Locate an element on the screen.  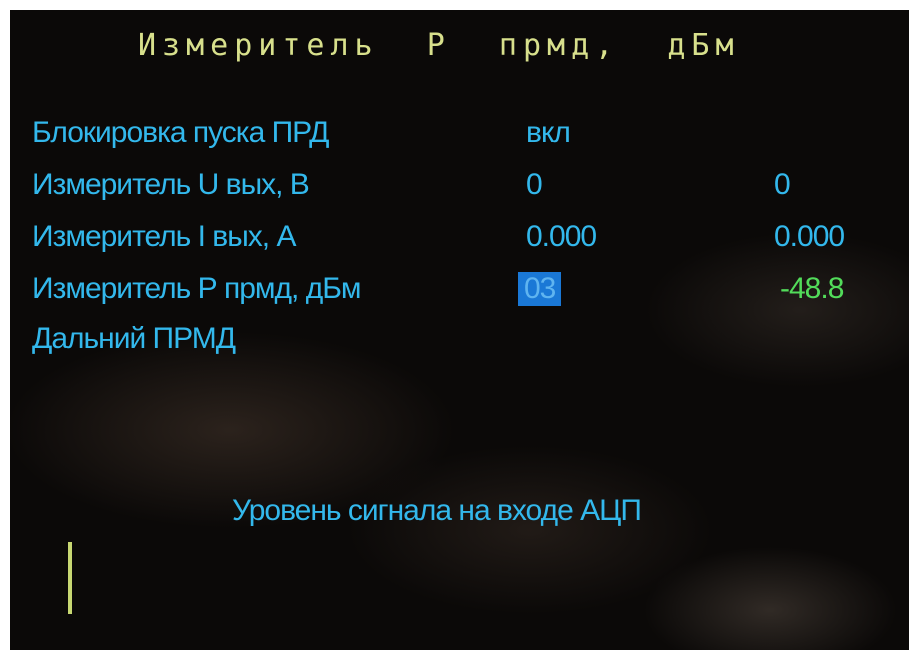
label-tx-start-lock: Блокировка пуска ПРД is located at coordinates (180, 132).